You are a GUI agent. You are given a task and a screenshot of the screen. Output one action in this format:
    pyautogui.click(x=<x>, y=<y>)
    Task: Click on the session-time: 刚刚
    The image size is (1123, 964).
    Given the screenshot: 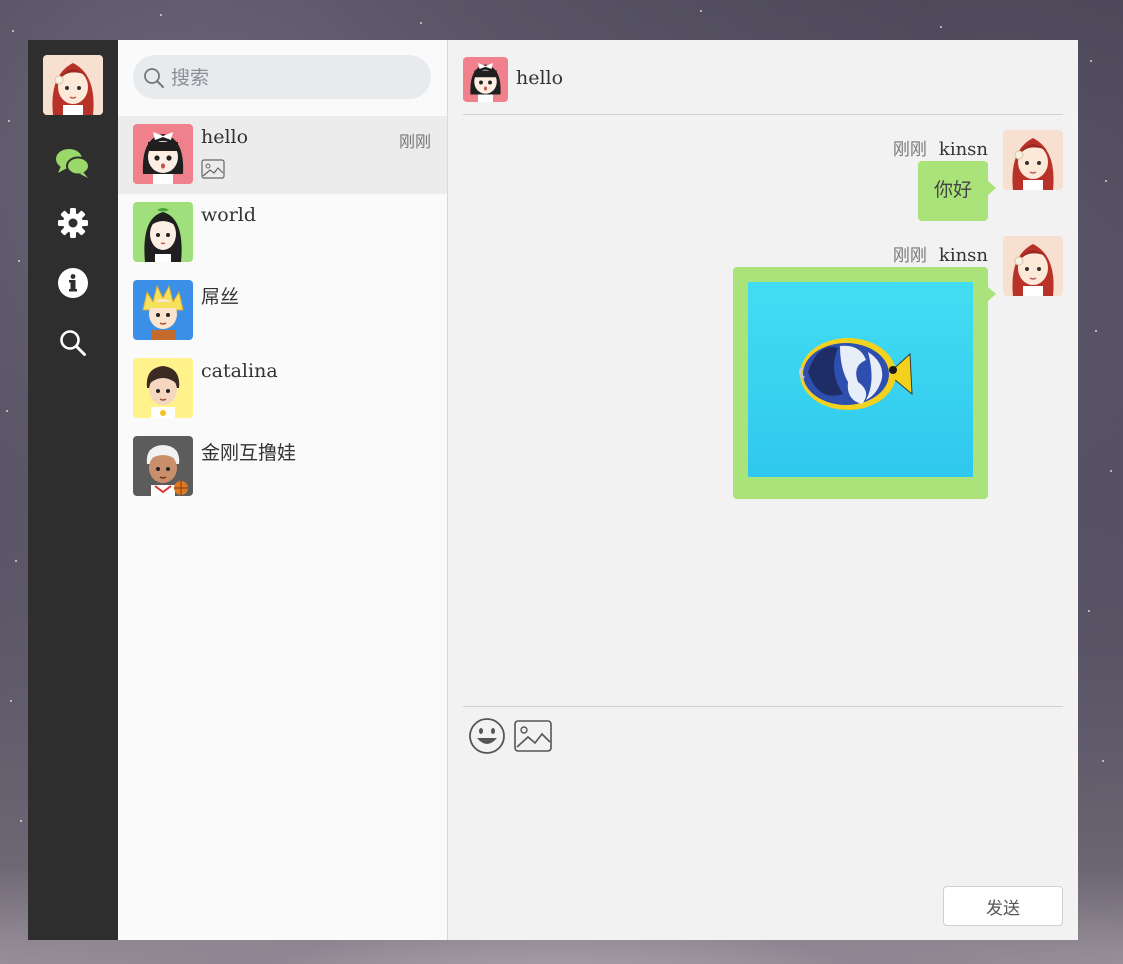 What is the action you would take?
    pyautogui.click(x=414, y=141)
    